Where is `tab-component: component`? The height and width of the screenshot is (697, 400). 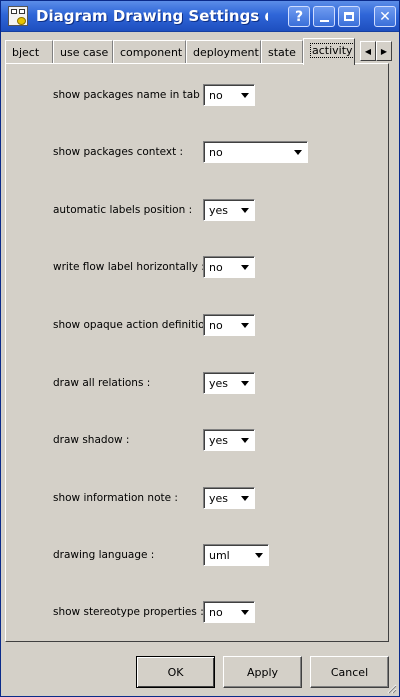
tab-component: component is located at coordinates (149, 52).